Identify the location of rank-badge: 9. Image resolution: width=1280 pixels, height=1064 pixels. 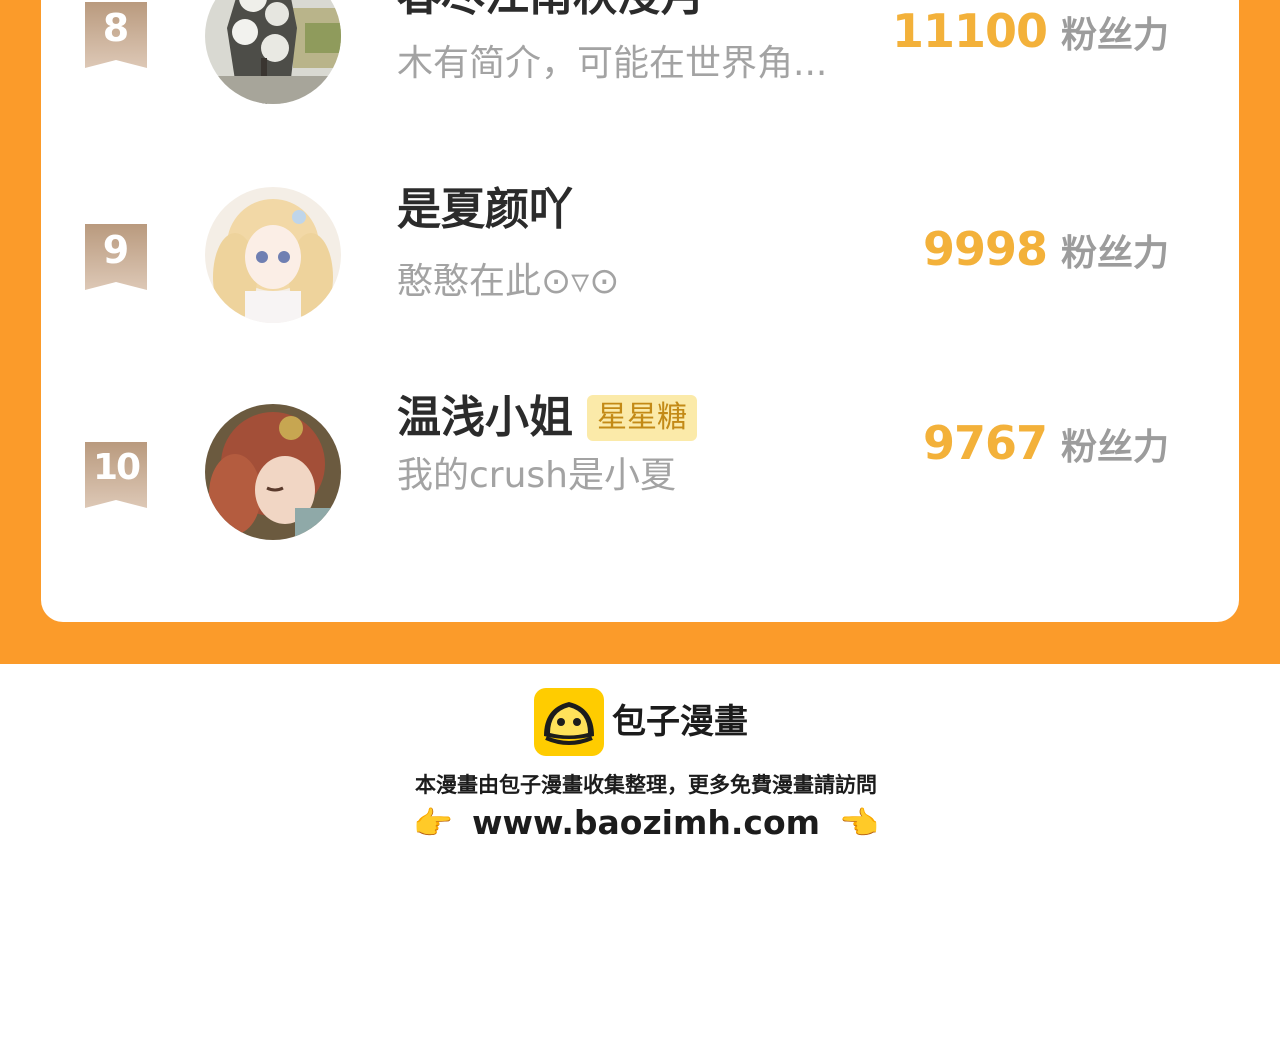
(116, 257).